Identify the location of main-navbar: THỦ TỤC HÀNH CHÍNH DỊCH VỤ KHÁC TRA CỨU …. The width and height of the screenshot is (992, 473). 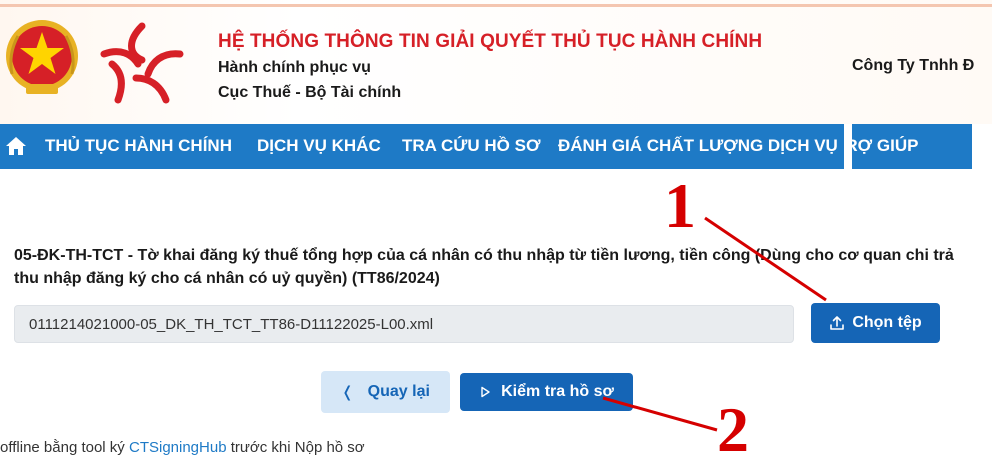
(486, 146).